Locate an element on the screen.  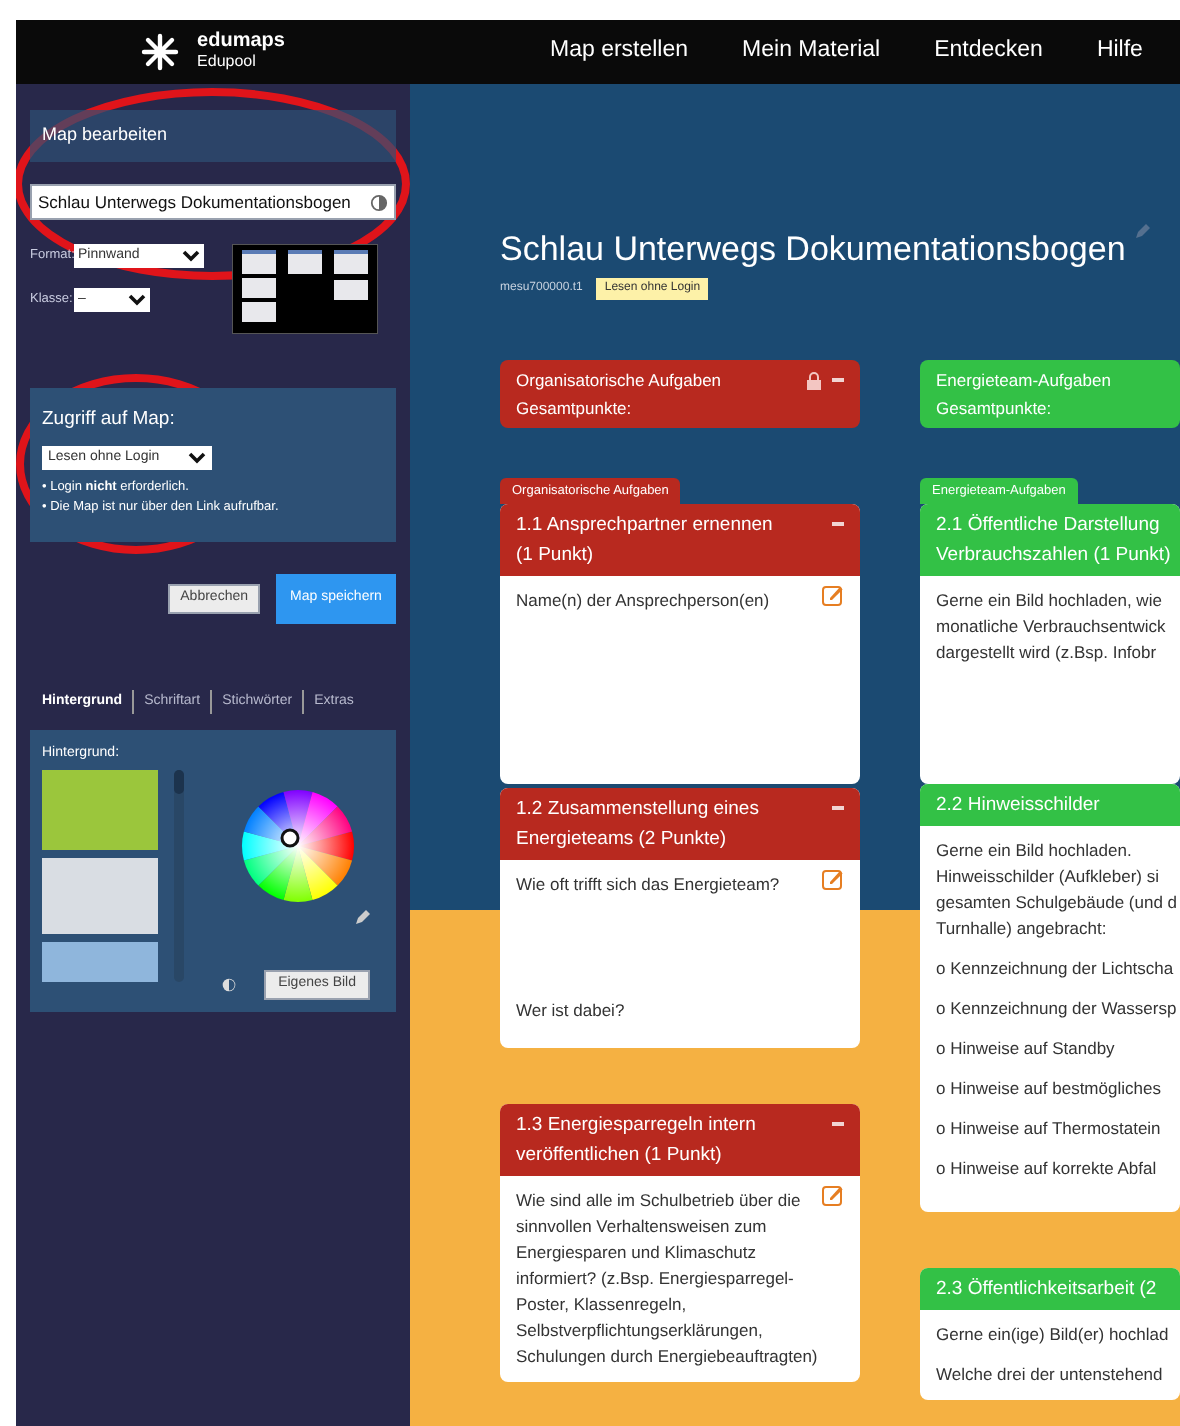
nav-link: Hilfe is located at coordinates (1119, 52).